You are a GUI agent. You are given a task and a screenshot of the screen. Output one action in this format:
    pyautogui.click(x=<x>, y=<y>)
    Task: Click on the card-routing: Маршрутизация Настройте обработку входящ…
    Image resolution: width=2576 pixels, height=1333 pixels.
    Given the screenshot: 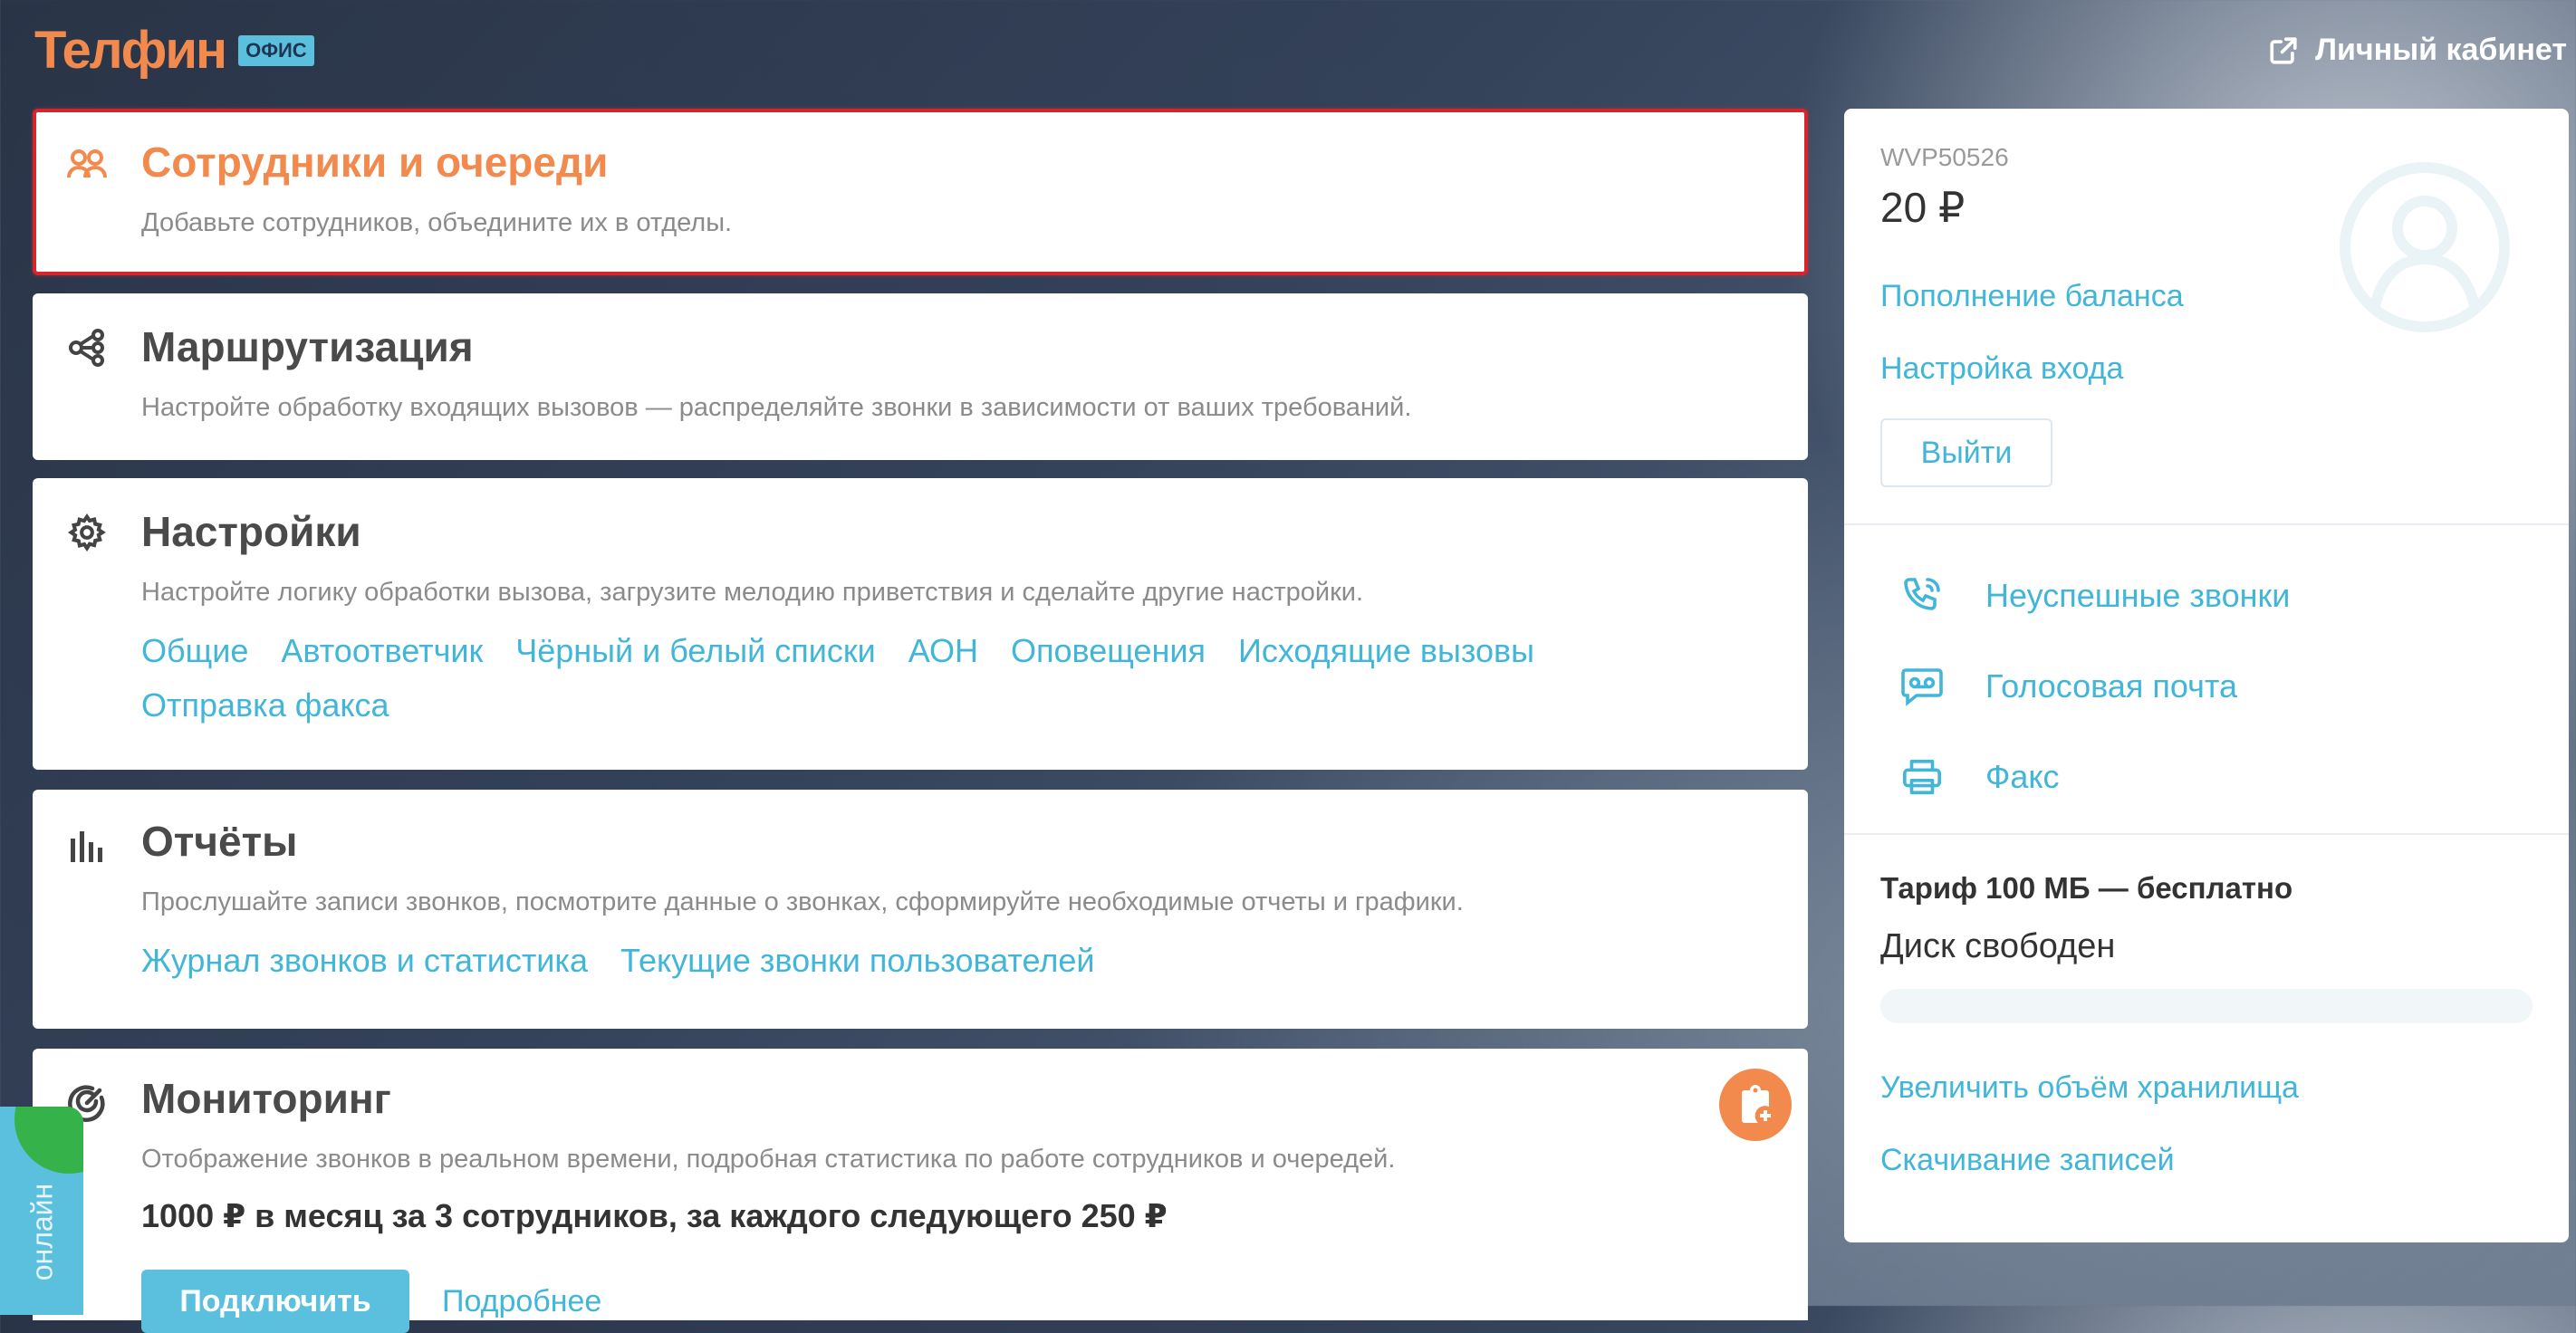 What is the action you would take?
    pyautogui.click(x=920, y=377)
    